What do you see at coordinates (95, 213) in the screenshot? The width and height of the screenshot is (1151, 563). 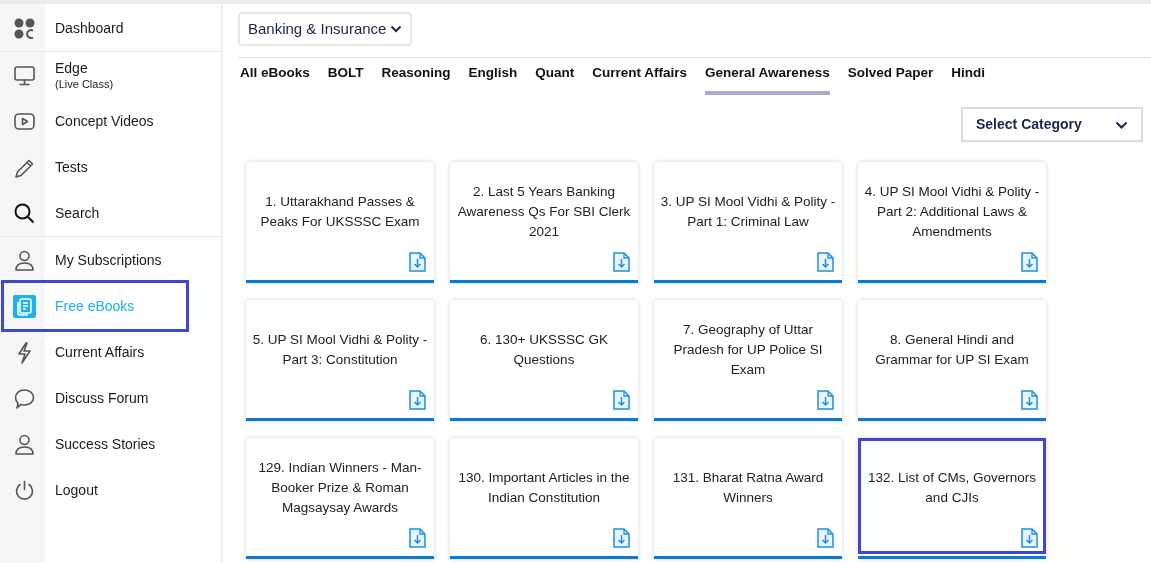 I see `sidebar-item: Search` at bounding box center [95, 213].